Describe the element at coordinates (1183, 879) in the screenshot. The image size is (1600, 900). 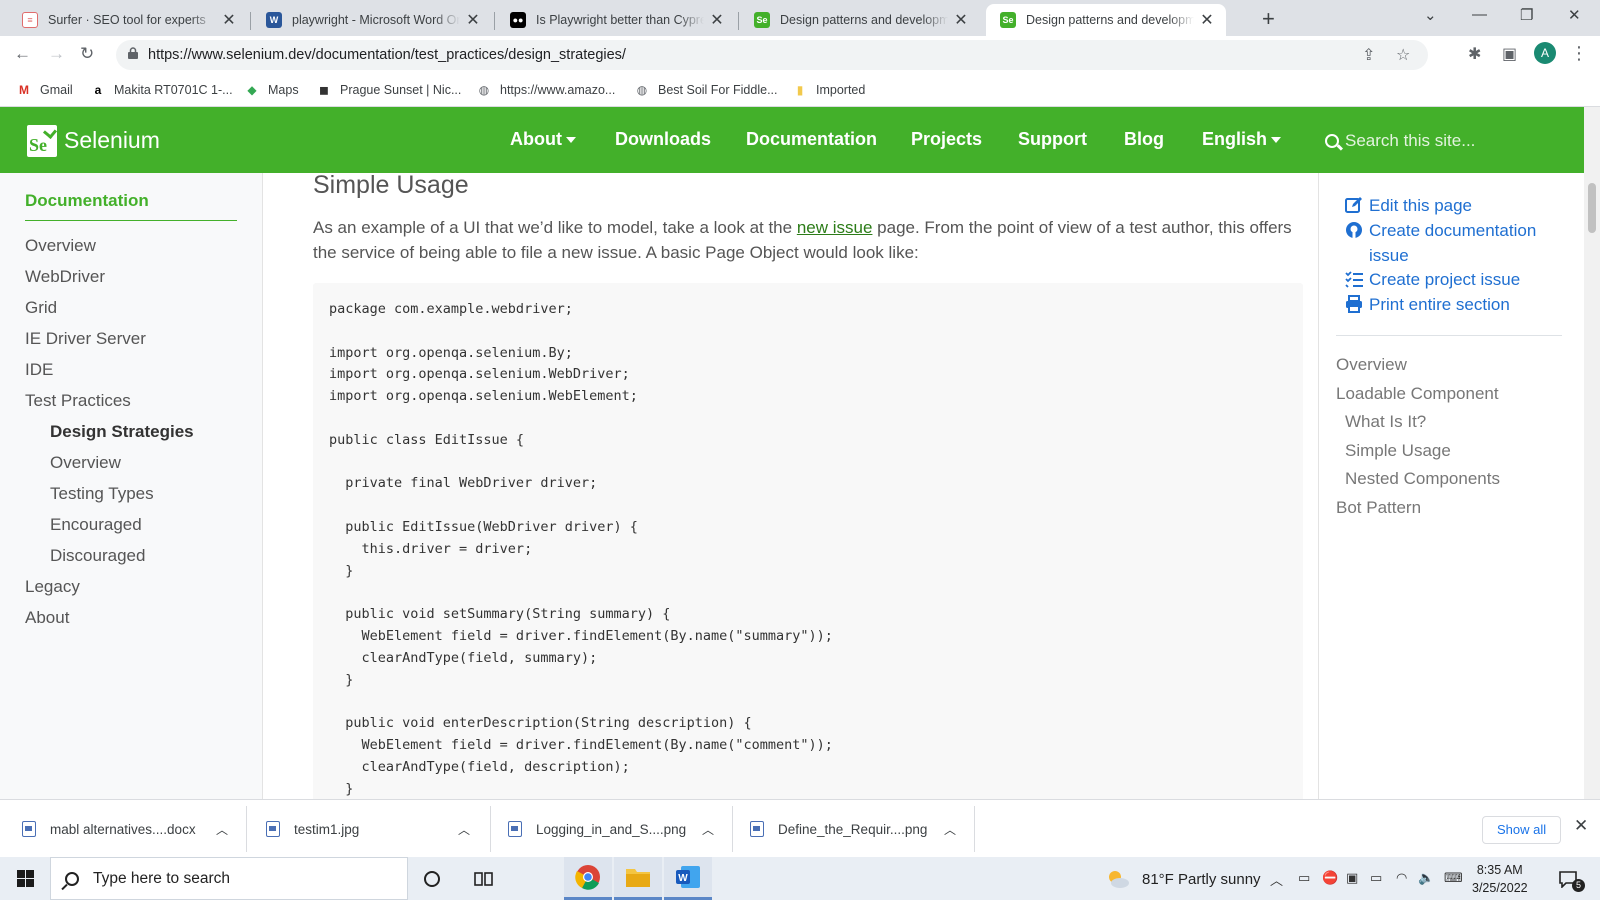
I see `weather-widget: 81°F Partly sunny` at that location.